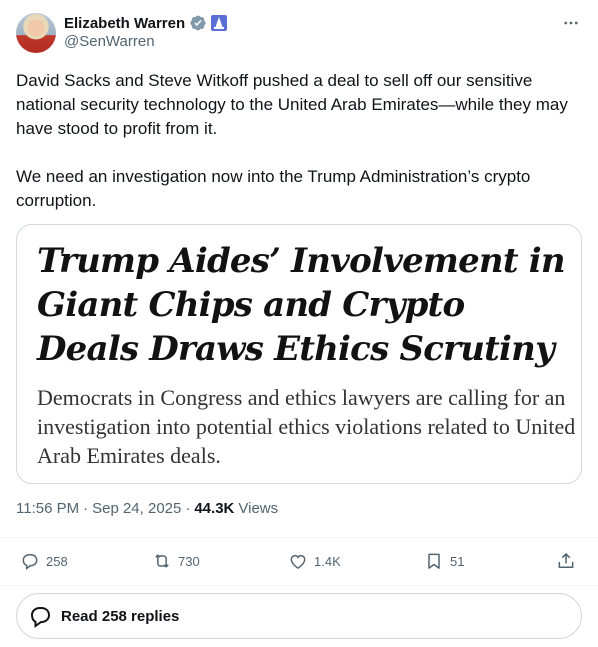 Image resolution: width=598 pixels, height=647 pixels. What do you see at coordinates (434, 561) in the screenshot?
I see `bookmark-icon` at bounding box center [434, 561].